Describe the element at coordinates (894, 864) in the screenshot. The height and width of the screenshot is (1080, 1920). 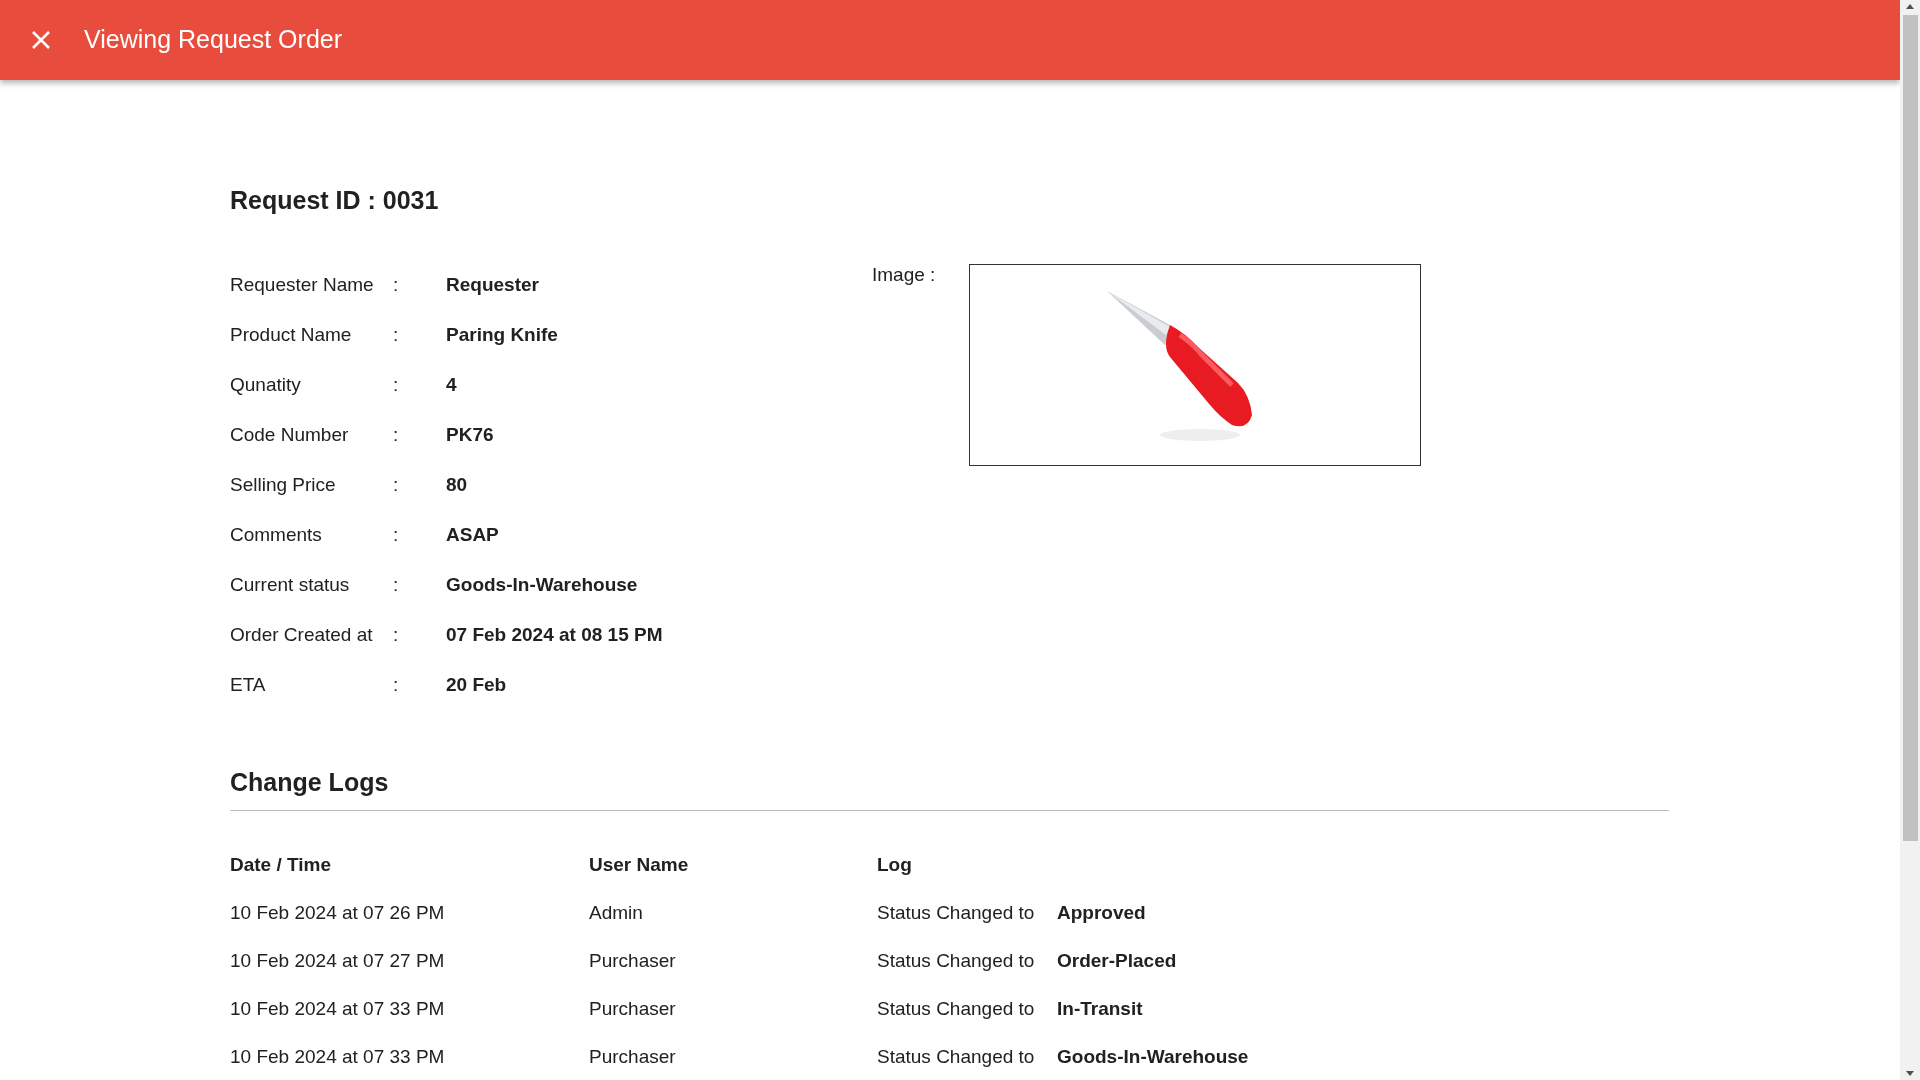
I see `column-header: Log` at that location.